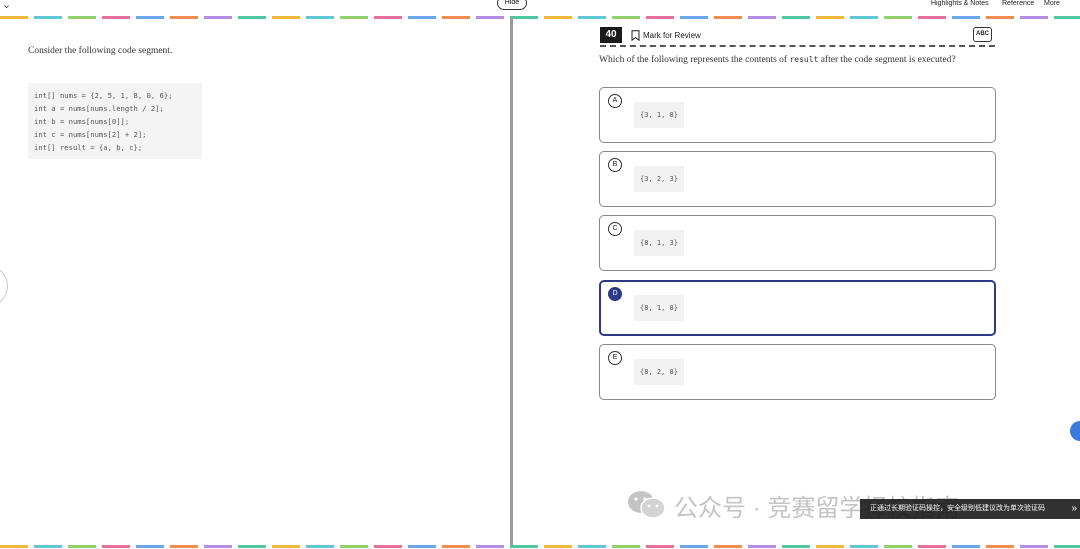 Image resolution: width=1080 pixels, height=549 pixels. What do you see at coordinates (99, 108) in the screenshot?
I see `code-line: int a = nums[nums.length / 2];` at bounding box center [99, 108].